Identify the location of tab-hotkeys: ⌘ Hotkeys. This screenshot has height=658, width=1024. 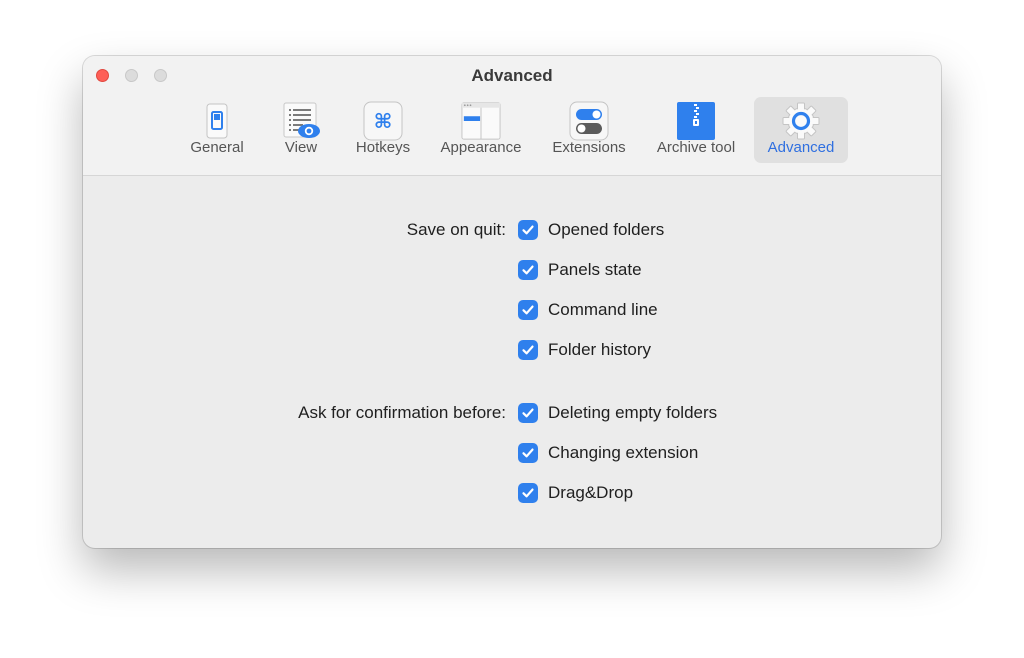
(383, 130).